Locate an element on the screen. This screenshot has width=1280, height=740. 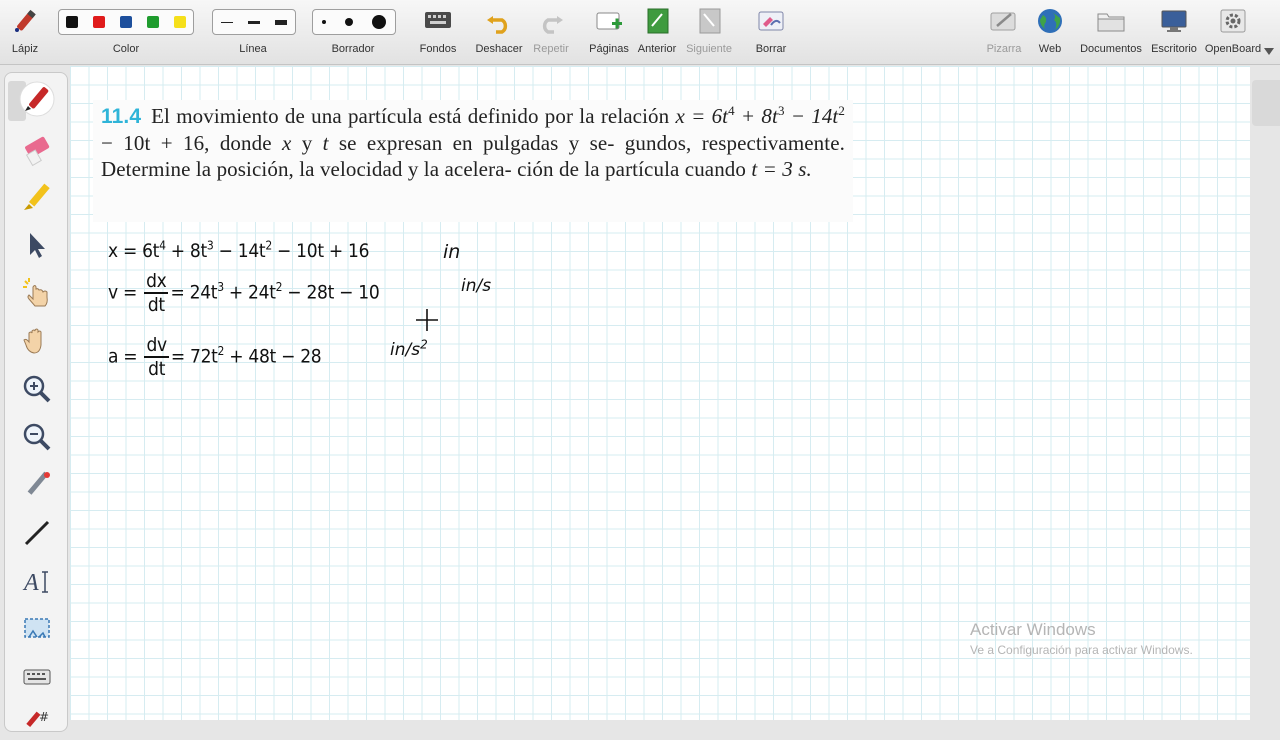
line-width-picker is located at coordinates (254, 22).